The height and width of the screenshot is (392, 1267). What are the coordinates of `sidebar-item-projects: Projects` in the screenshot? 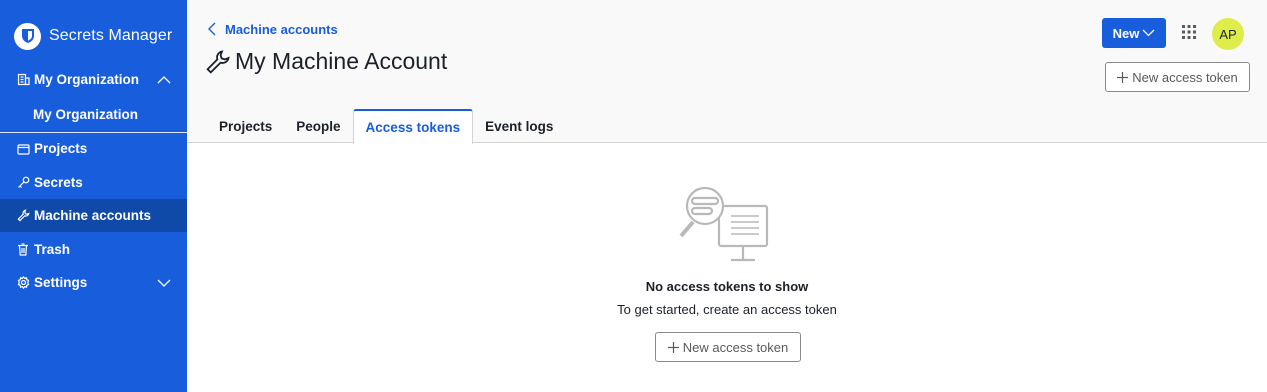 It's located at (93, 148).